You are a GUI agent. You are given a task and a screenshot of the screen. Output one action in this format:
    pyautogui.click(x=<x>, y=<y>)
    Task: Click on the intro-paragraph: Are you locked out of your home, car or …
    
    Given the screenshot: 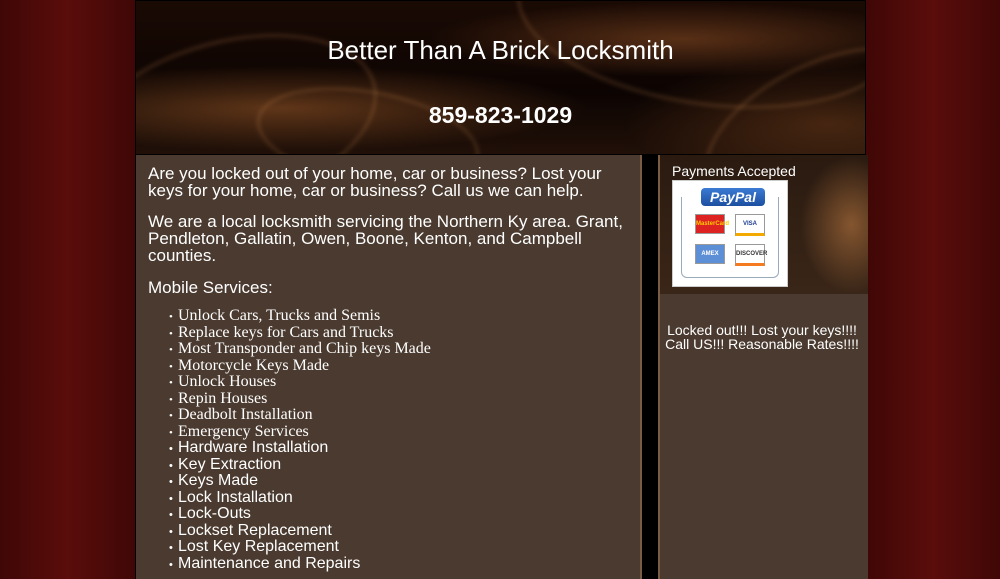 What is the action you would take?
    pyautogui.click(x=375, y=182)
    